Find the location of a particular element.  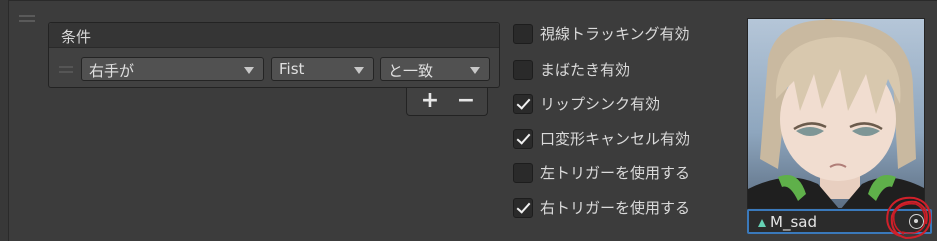

animation-clip-icon is located at coordinates (762, 223).